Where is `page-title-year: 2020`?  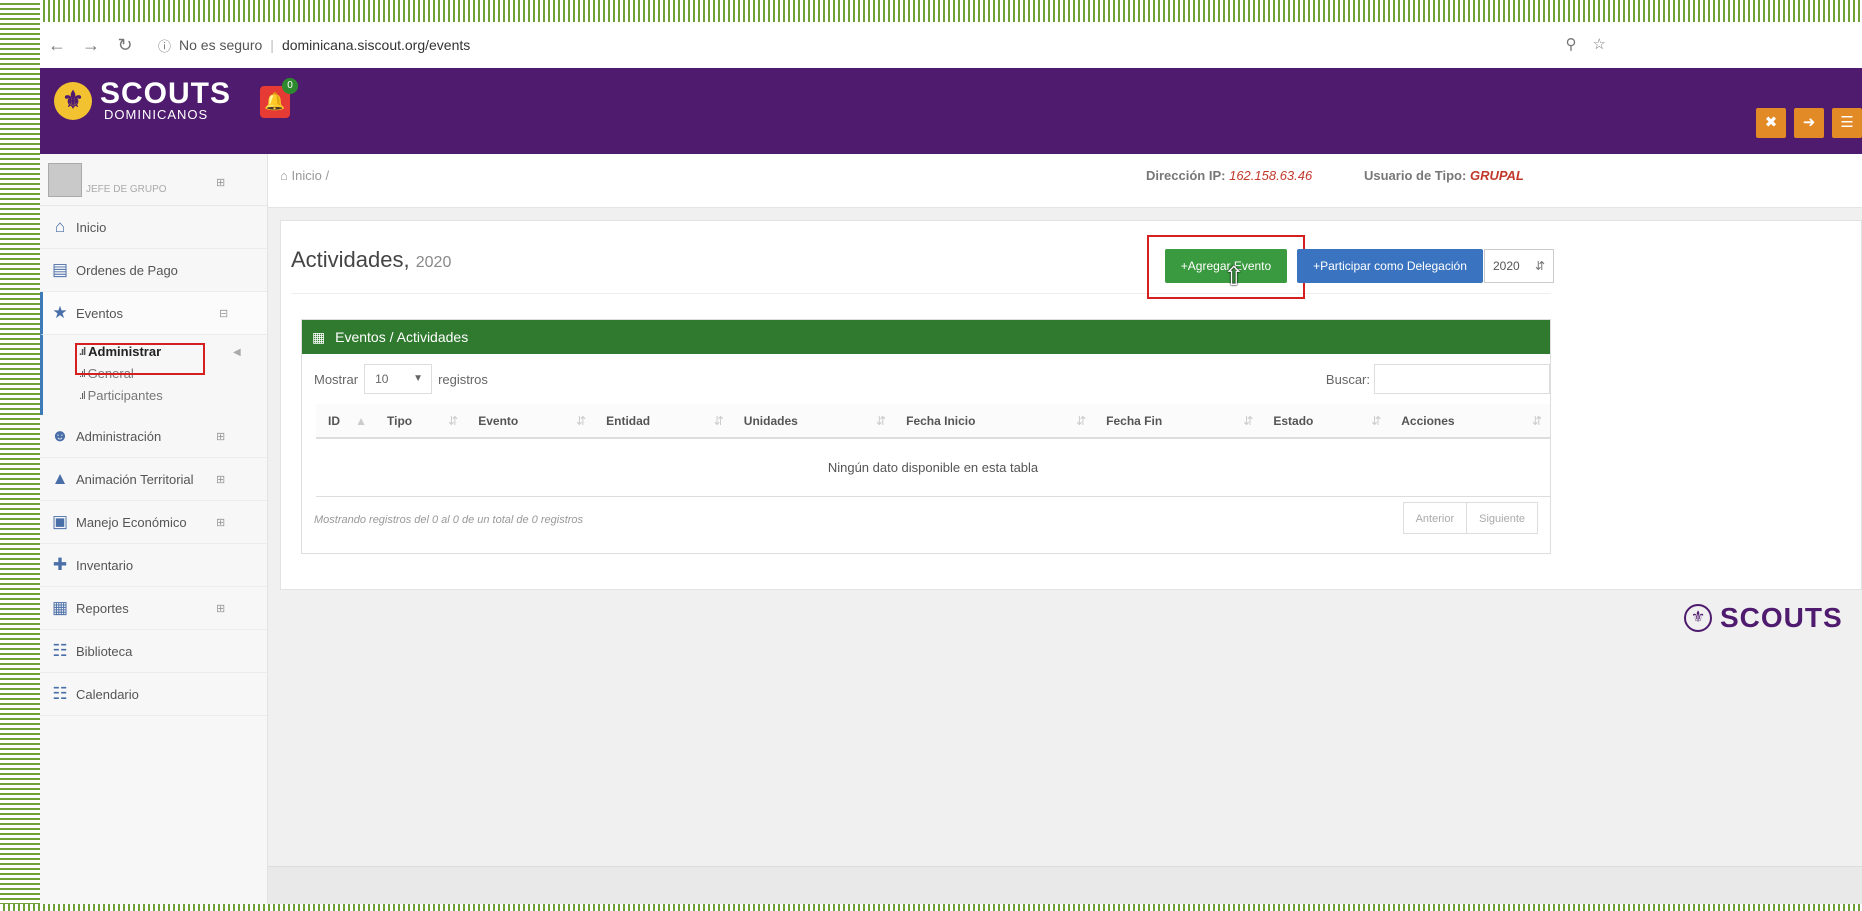 page-title-year: 2020 is located at coordinates (433, 262).